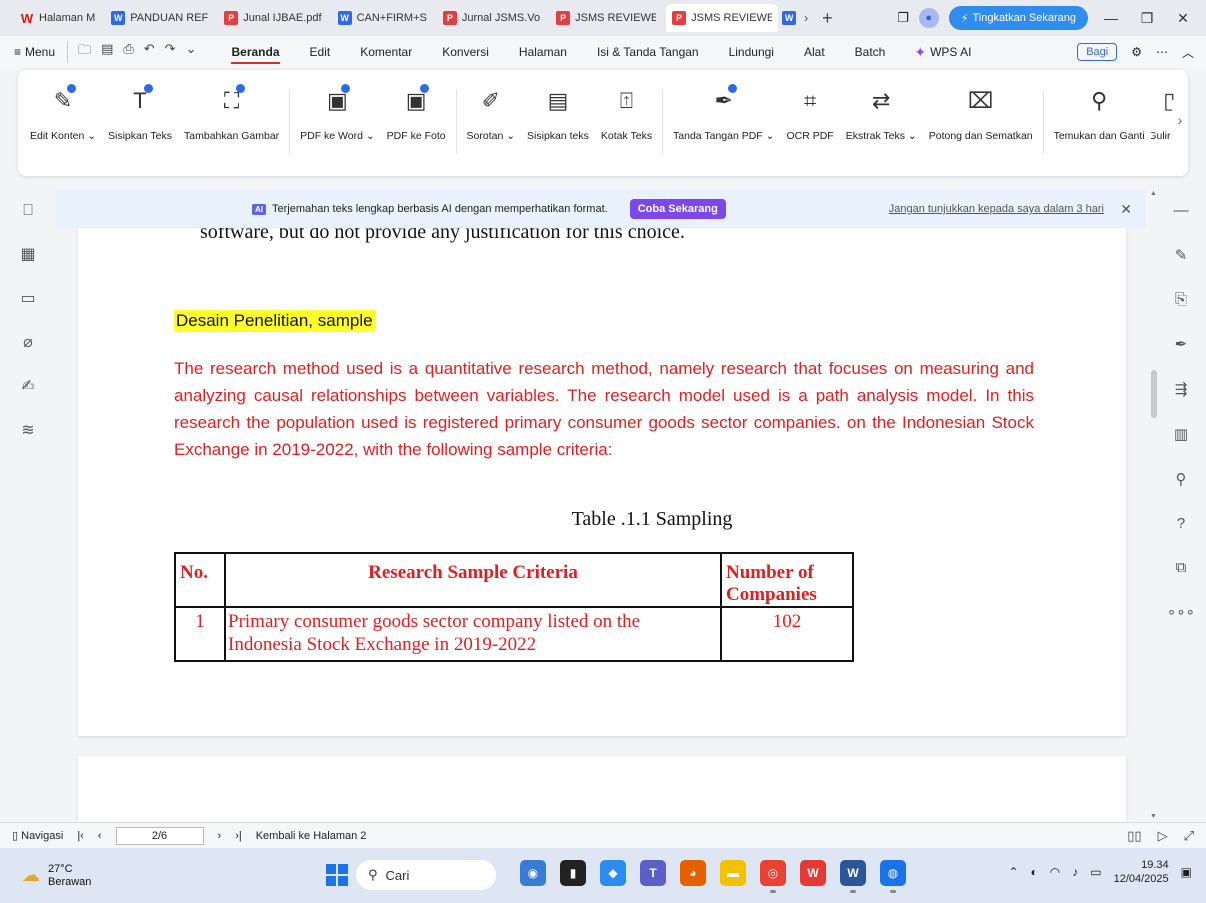 Image resolution: width=1206 pixels, height=903 pixels. I want to click on notification-icon: ▣, so click(1186, 872).